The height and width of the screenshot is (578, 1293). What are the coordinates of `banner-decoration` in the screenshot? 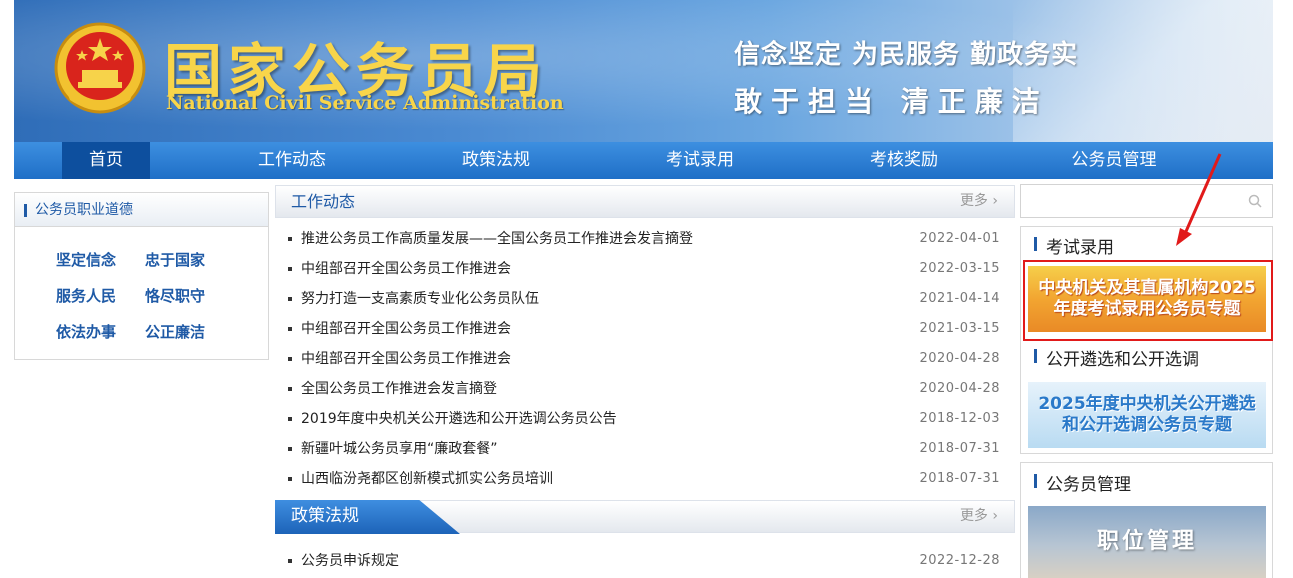 It's located at (1143, 71).